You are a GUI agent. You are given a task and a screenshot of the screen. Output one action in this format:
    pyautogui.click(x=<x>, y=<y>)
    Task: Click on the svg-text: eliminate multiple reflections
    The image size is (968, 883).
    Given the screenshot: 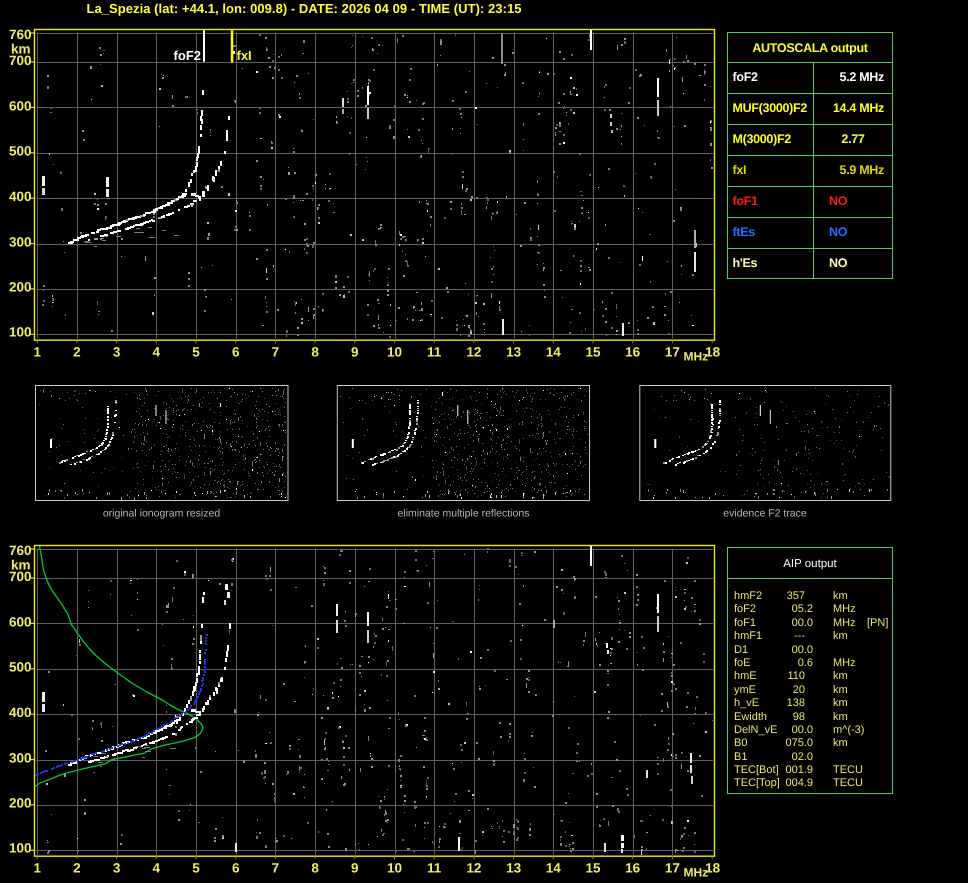 What is the action you would take?
    pyautogui.click(x=464, y=514)
    